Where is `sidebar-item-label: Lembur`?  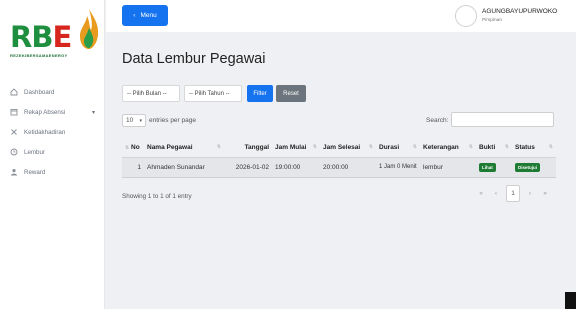
sidebar-item-label: Lembur is located at coordinates (34, 152).